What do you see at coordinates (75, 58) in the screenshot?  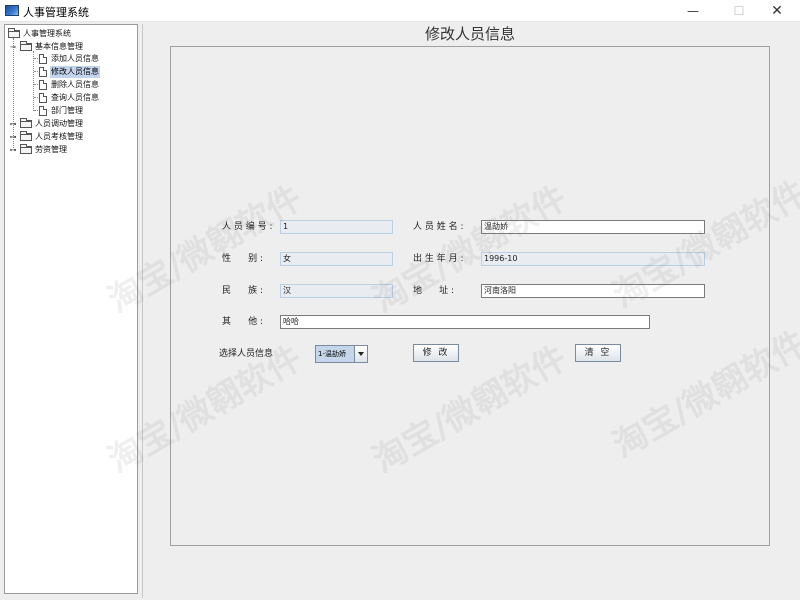 I see `tree-item-label: 添加人员信息` at bounding box center [75, 58].